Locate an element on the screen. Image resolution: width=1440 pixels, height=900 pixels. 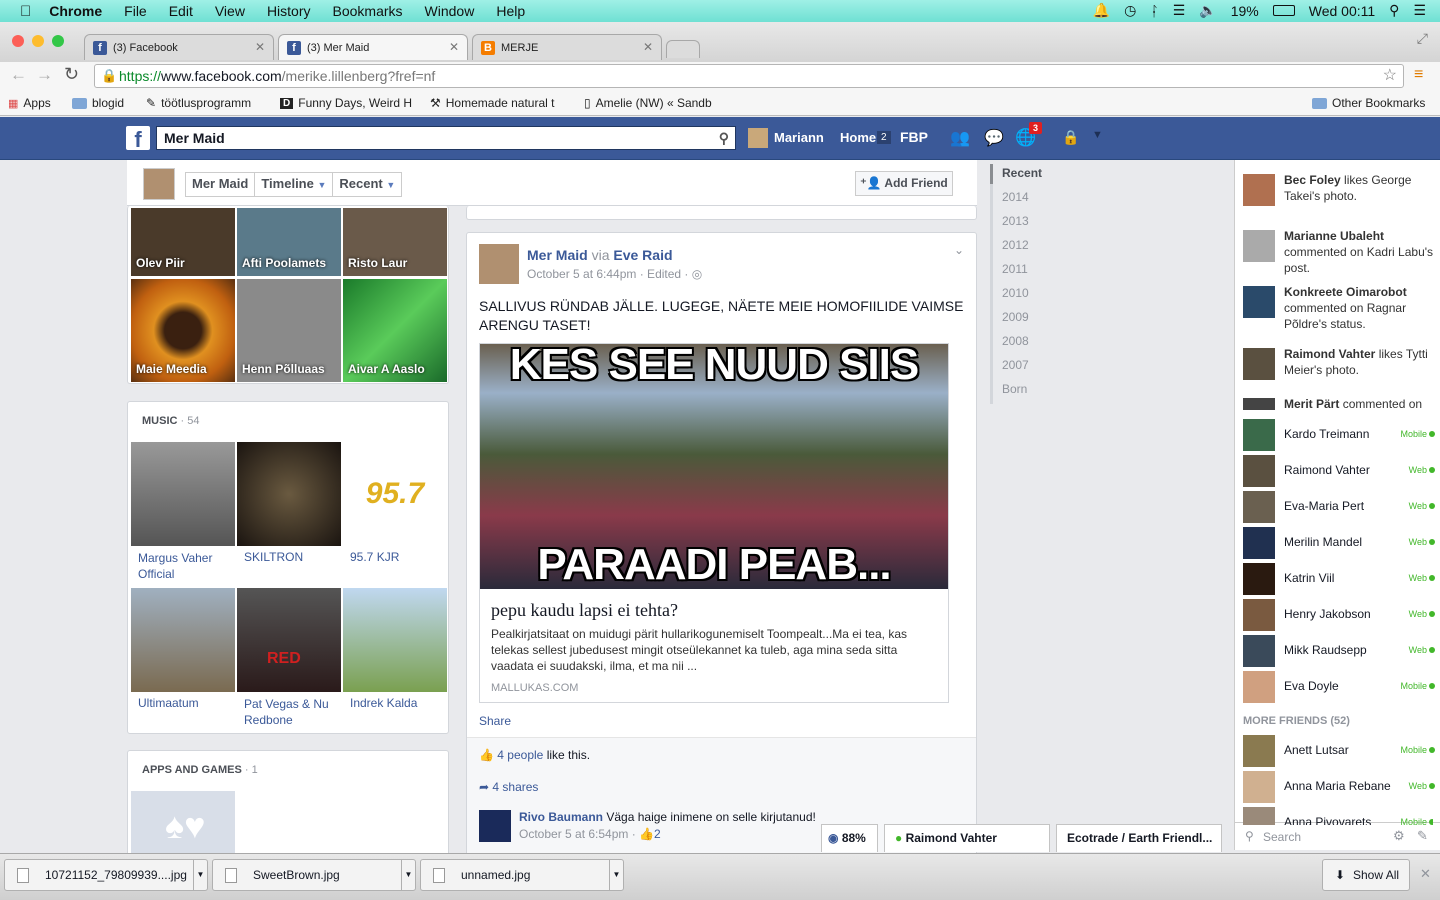
shares-summary: ➦ 4 shares is located at coordinates (508, 787).